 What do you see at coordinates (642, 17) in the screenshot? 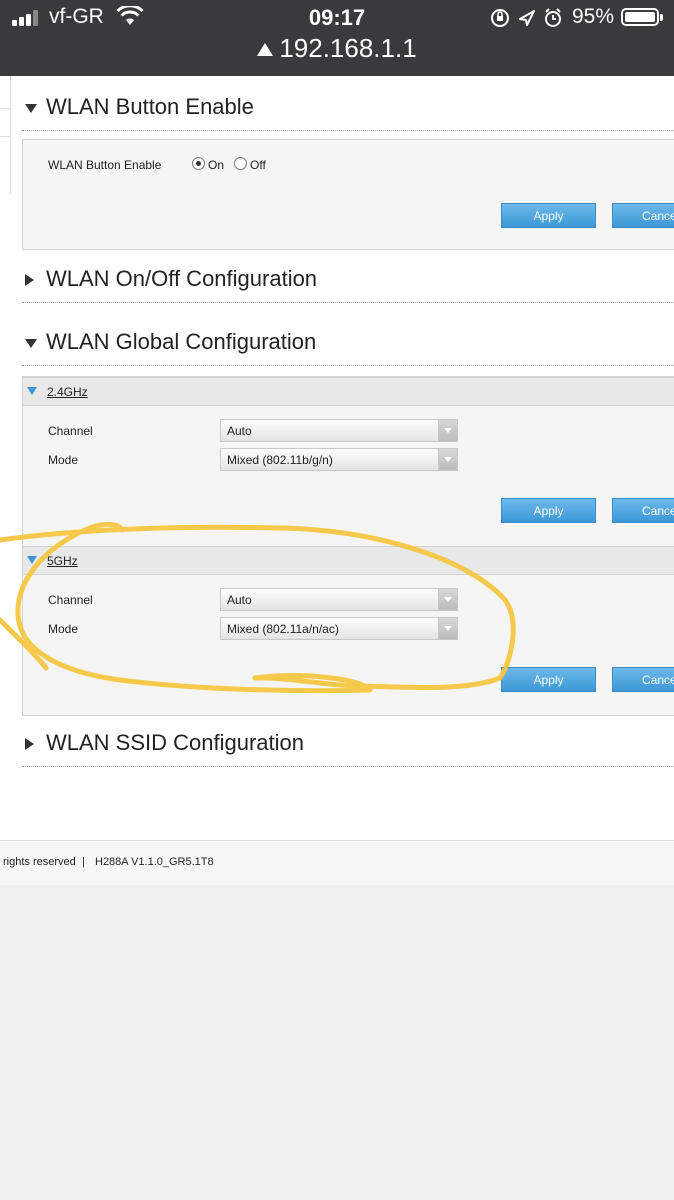
I see `battery-icon` at bounding box center [642, 17].